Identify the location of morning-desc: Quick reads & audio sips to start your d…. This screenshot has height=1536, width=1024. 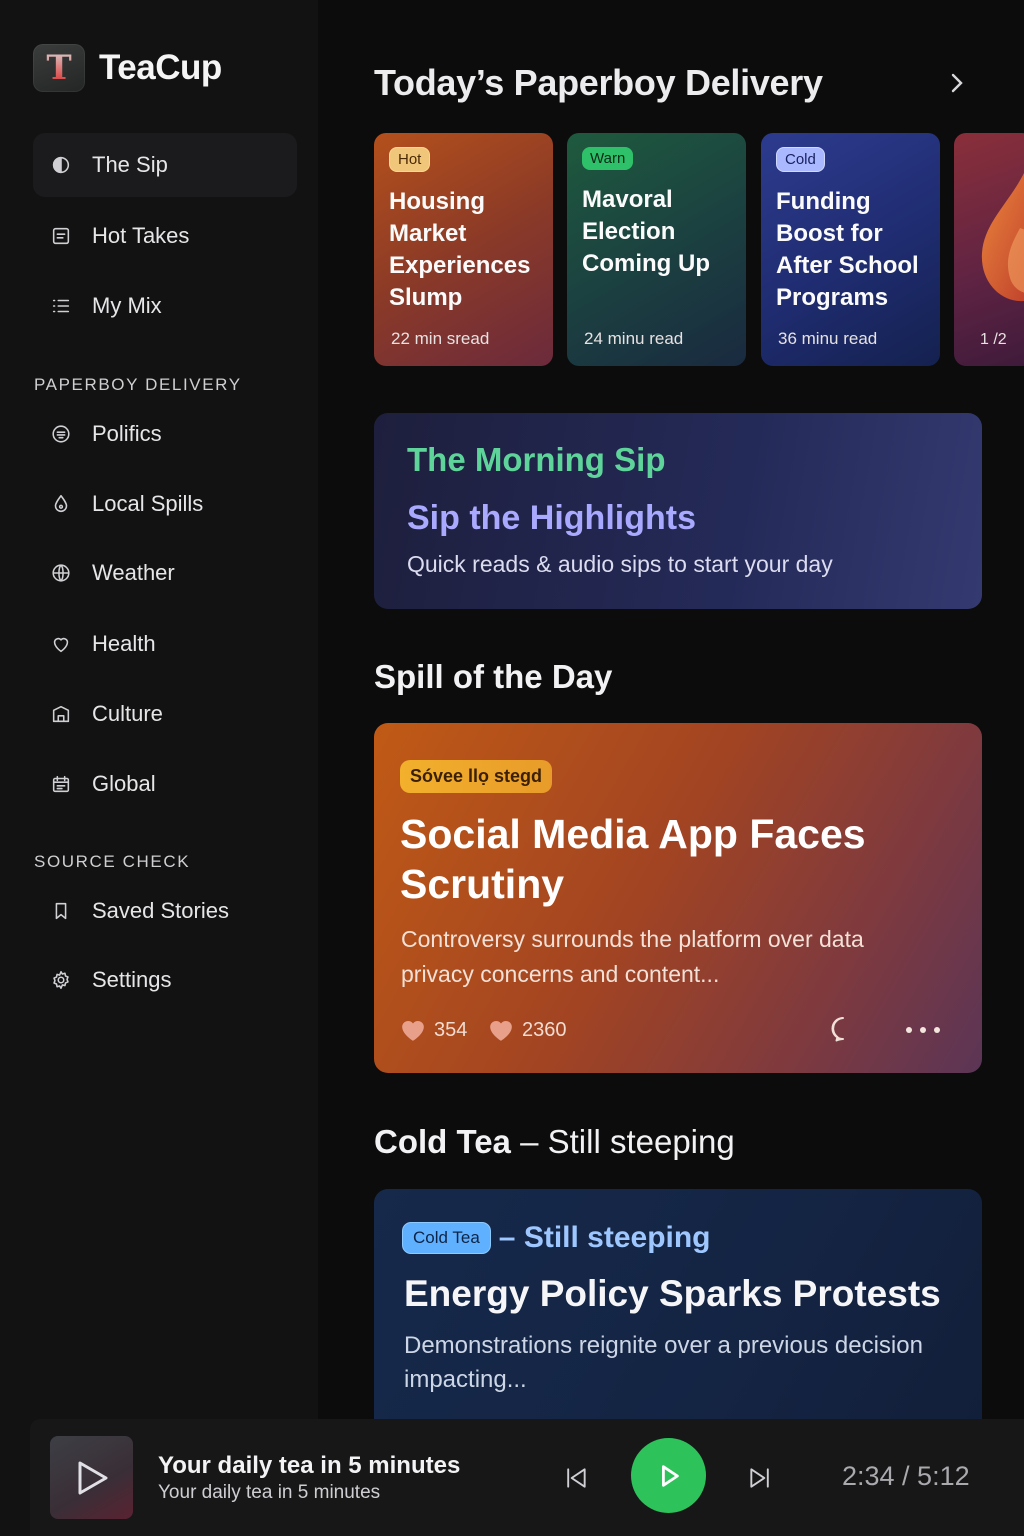
(620, 564).